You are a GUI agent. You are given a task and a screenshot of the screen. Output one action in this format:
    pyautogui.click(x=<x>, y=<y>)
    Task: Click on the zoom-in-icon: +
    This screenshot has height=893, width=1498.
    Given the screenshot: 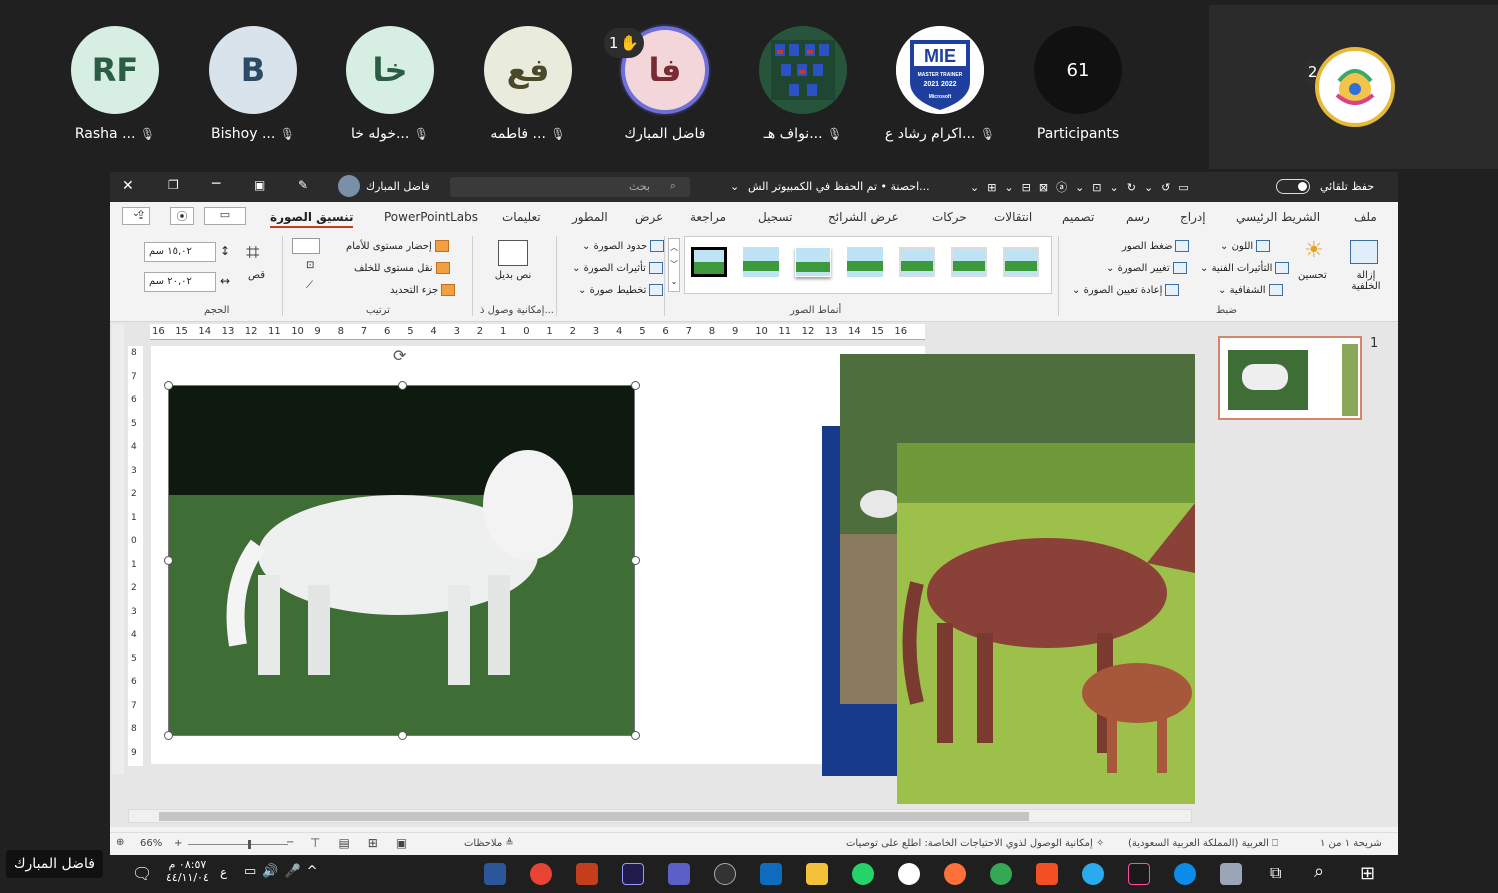 What is the action you would take?
    pyautogui.click(x=178, y=843)
    